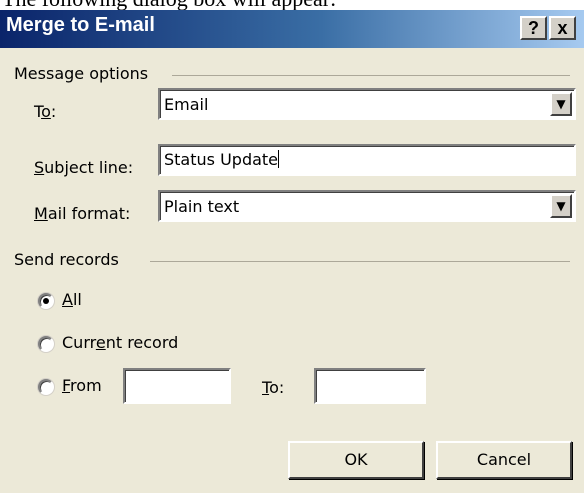 This screenshot has width=584, height=493. What do you see at coordinates (46, 301) in the screenshot?
I see `radio-all` at bounding box center [46, 301].